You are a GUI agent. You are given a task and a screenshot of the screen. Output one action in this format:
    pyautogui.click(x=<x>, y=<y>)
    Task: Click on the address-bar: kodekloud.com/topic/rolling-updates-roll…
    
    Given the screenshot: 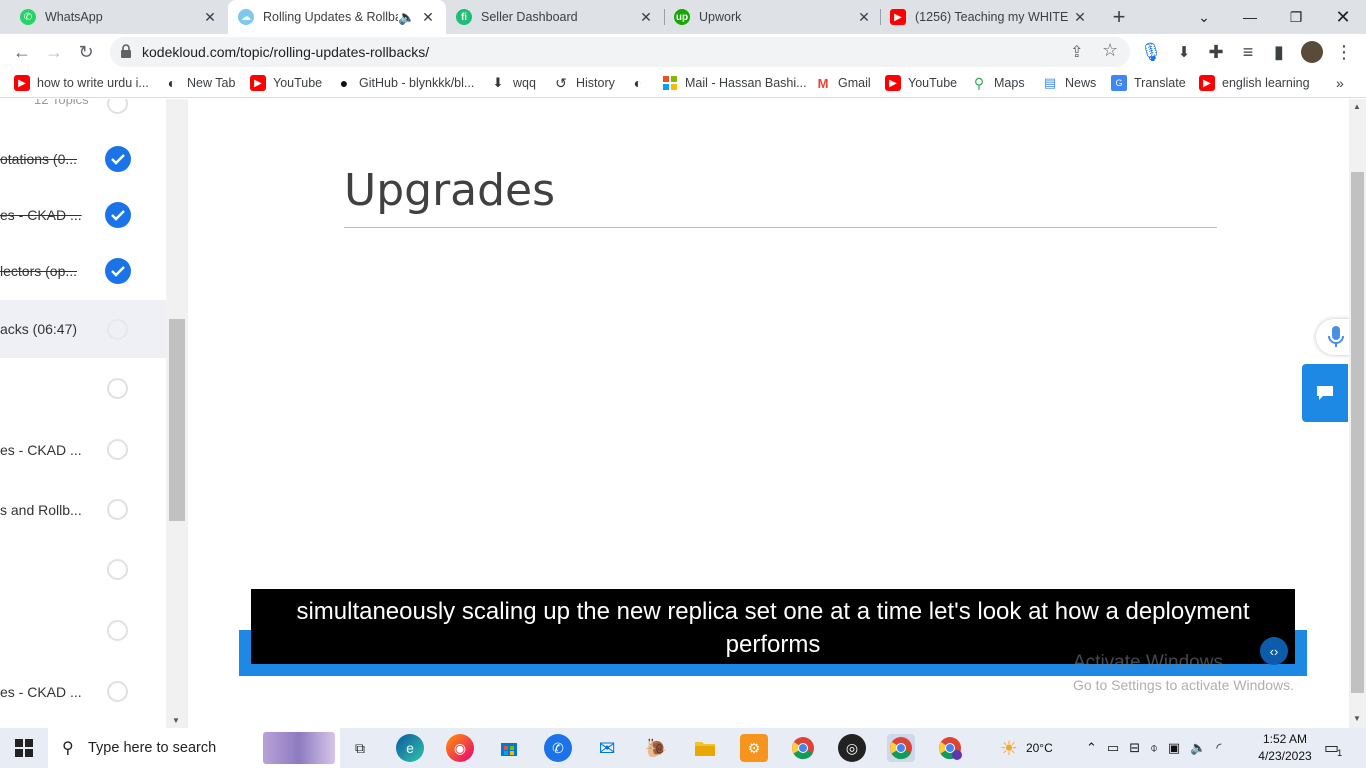 What is the action you would take?
    pyautogui.click(x=620, y=52)
    